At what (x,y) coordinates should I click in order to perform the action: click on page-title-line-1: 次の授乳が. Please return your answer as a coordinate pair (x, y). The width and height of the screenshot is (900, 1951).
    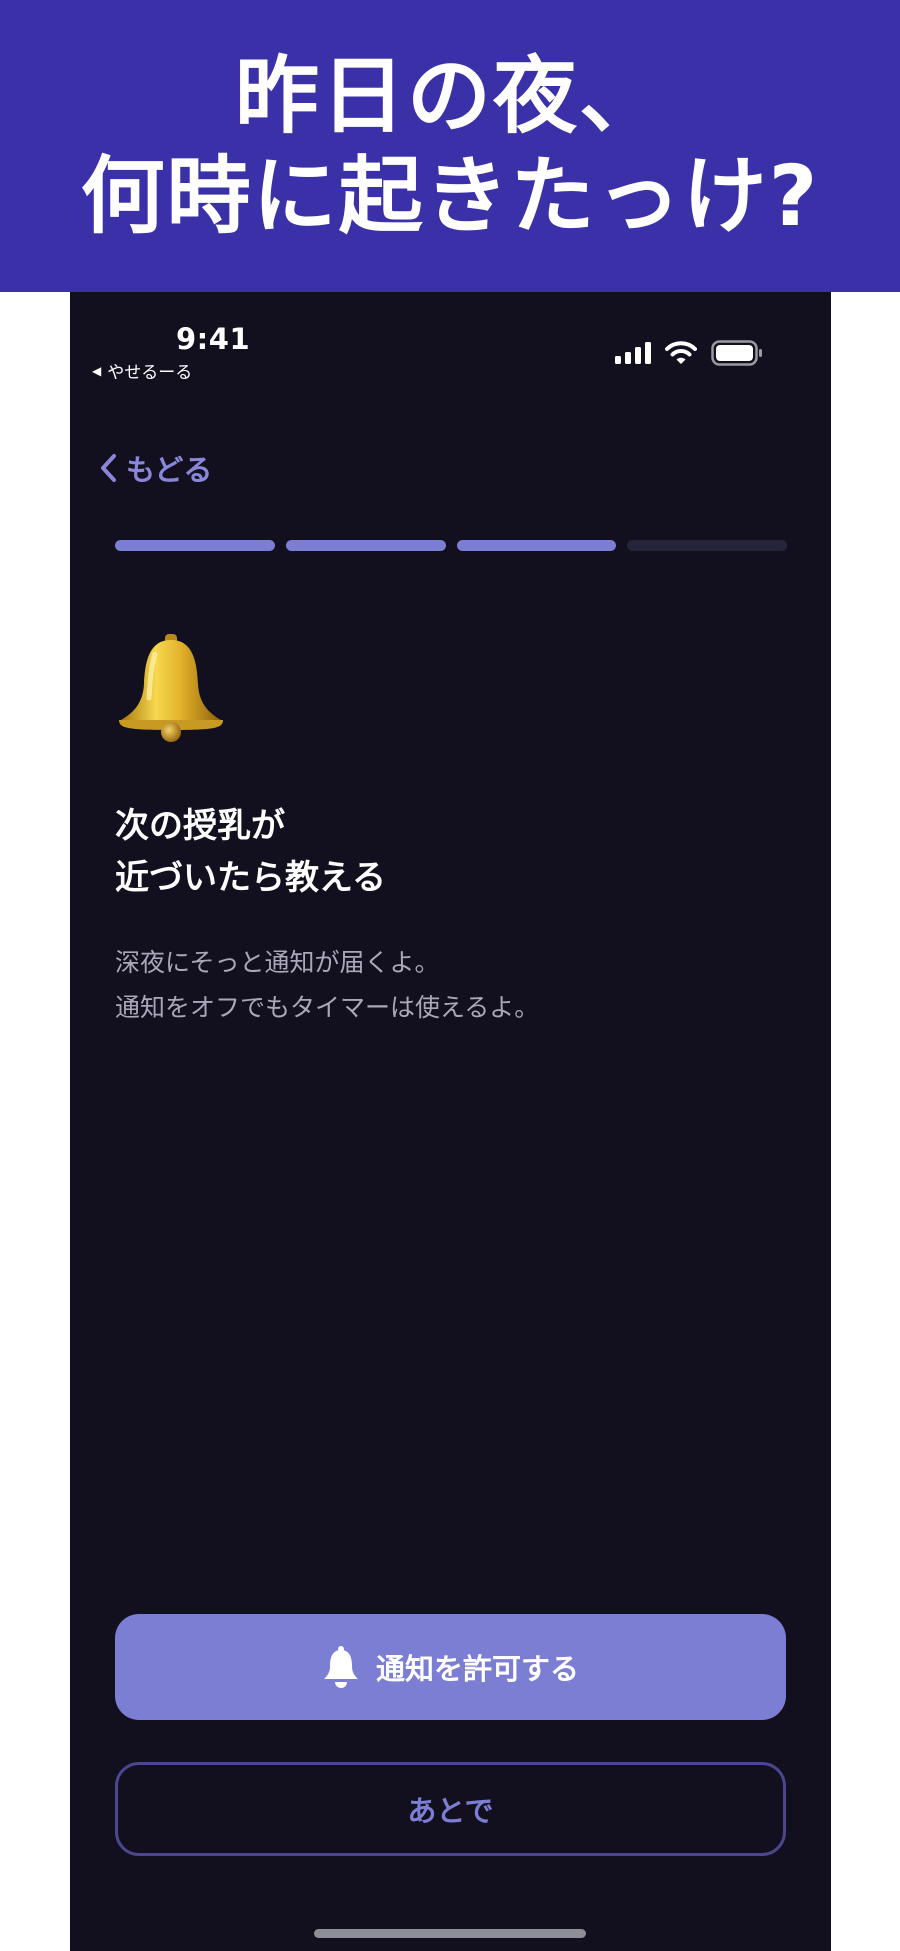
    Looking at the image, I should click on (200, 826).